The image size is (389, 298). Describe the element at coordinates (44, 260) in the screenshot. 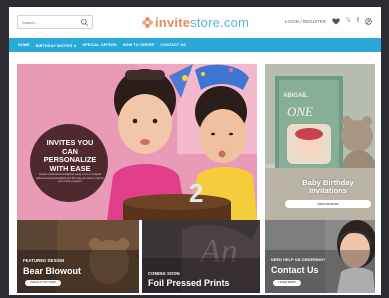

I see `featured-label: FEATURED DESIGN` at that location.